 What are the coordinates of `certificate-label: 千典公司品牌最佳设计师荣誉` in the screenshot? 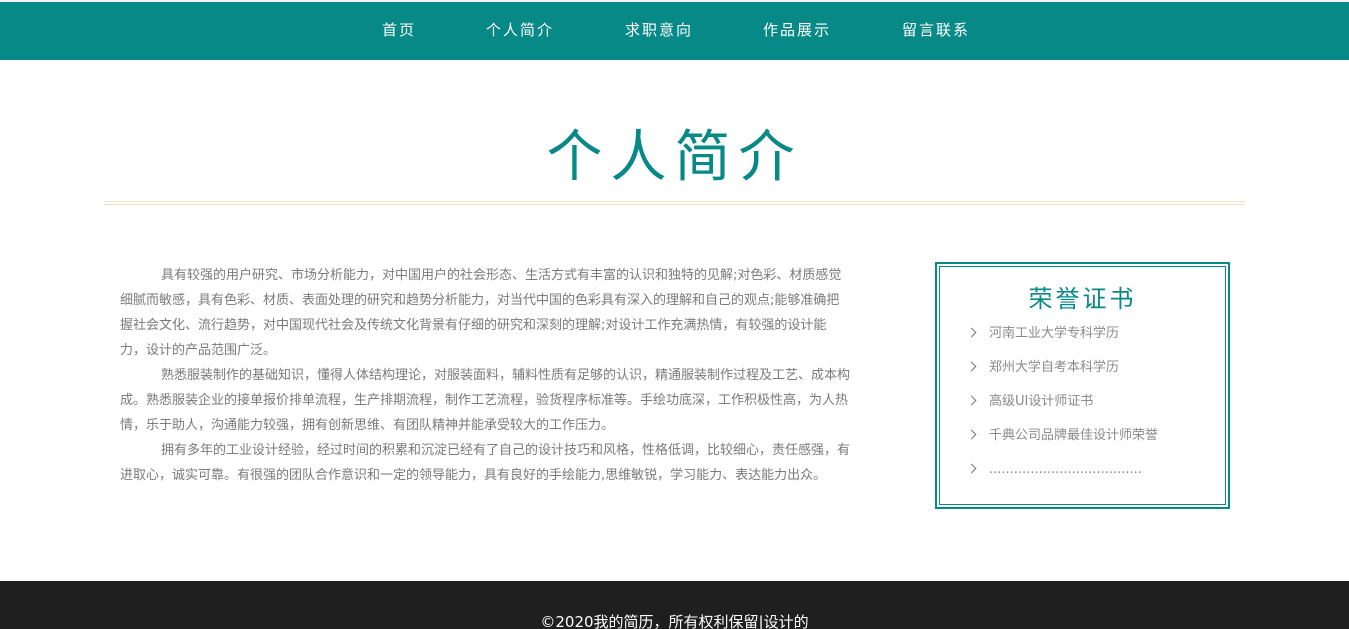 It's located at (1074, 435).